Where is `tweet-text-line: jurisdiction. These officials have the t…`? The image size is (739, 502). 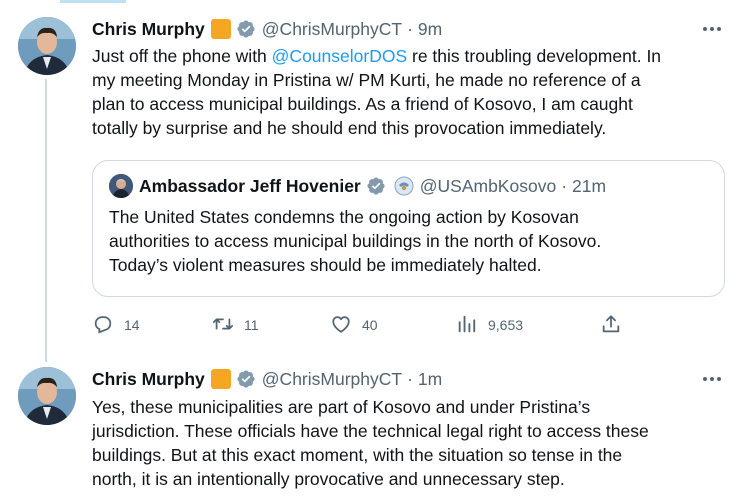
tweet-text-line: jurisdiction. These officials have the t… is located at coordinates (370, 431).